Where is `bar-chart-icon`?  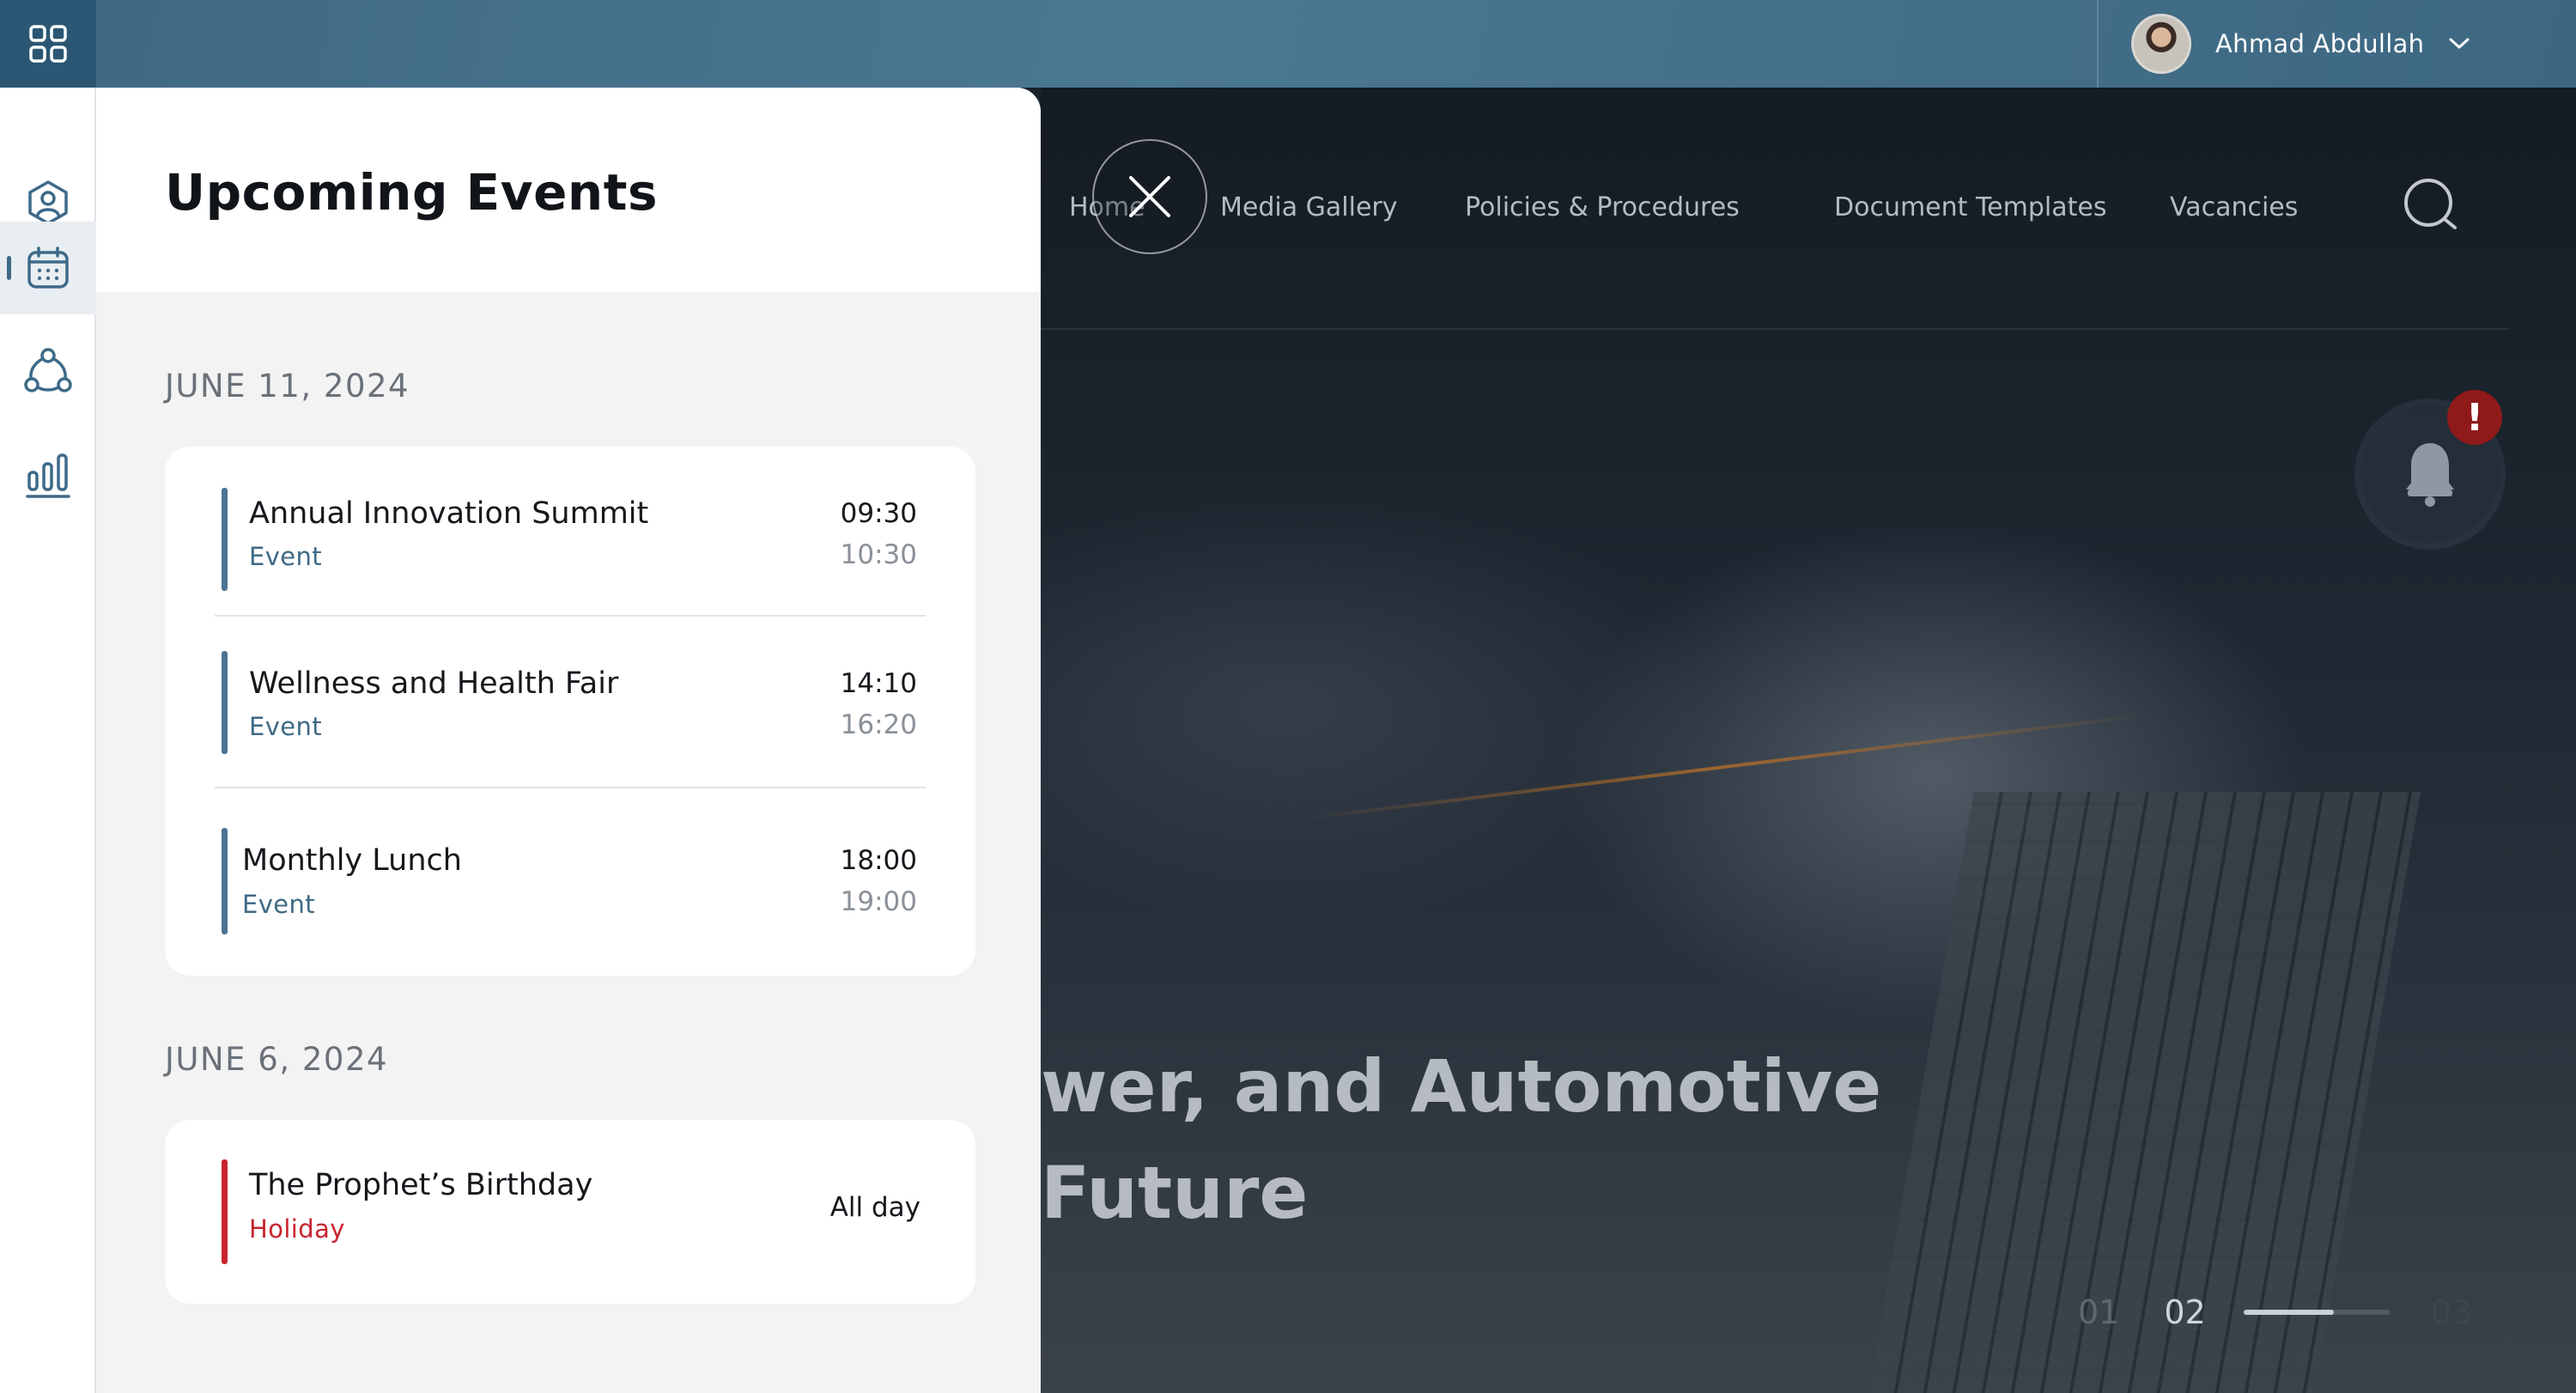
bar-chart-icon is located at coordinates (48, 475).